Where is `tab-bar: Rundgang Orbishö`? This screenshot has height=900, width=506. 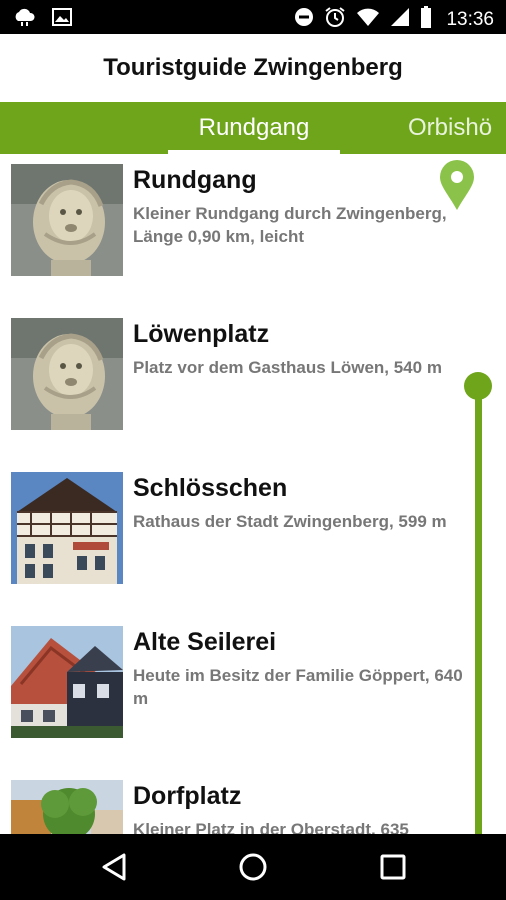 tab-bar: Rundgang Orbishö is located at coordinates (253, 128).